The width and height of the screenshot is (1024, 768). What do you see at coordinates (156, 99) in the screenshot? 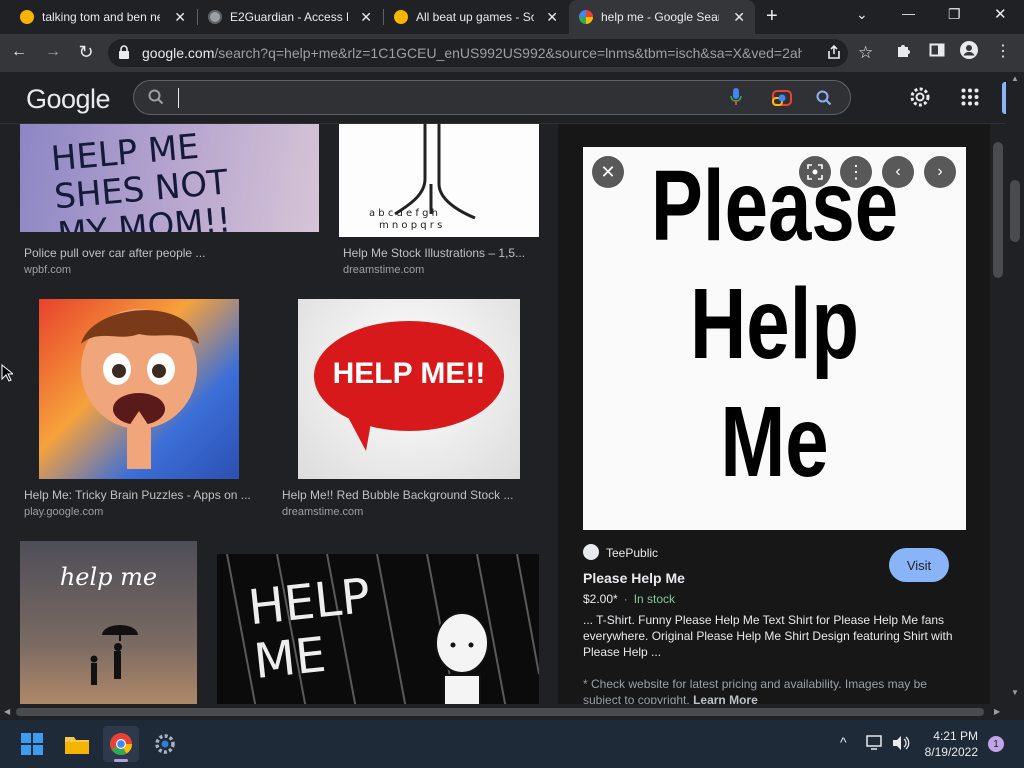
I see `search-icon` at bounding box center [156, 99].